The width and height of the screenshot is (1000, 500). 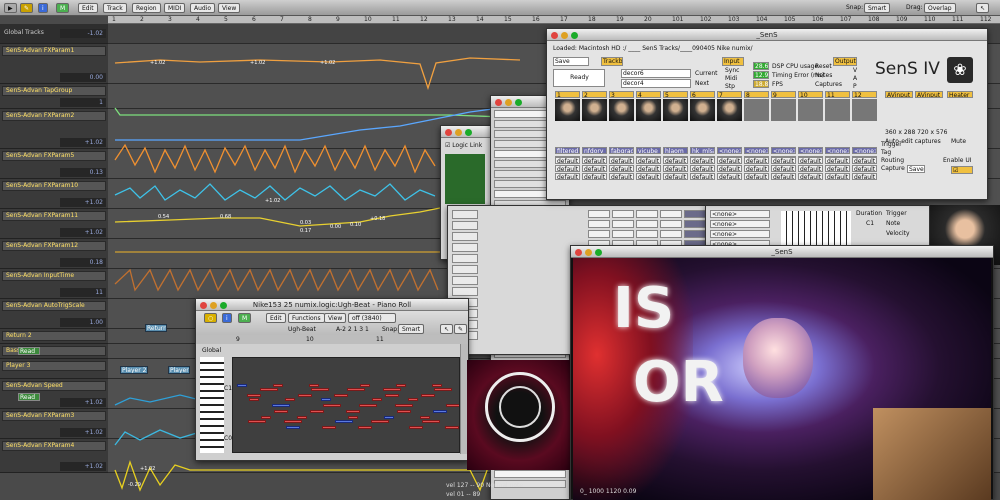 I want to click on piano-ruler: 9 10 11, so click(x=332, y=339).